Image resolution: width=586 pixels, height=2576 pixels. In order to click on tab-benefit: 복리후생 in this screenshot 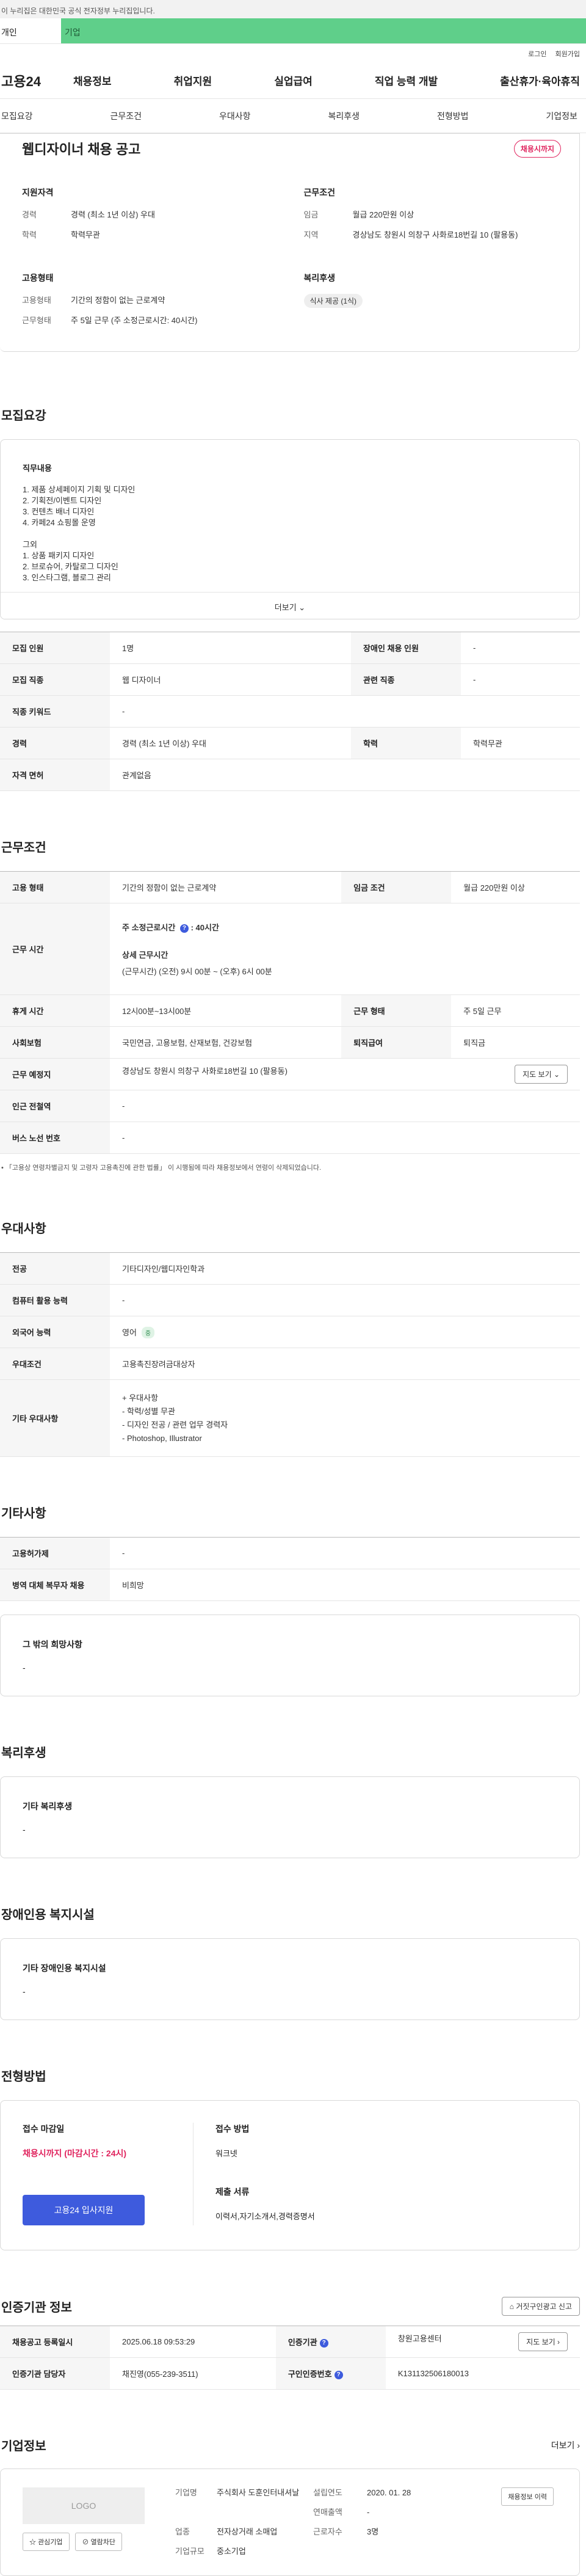, I will do `click(344, 116)`.